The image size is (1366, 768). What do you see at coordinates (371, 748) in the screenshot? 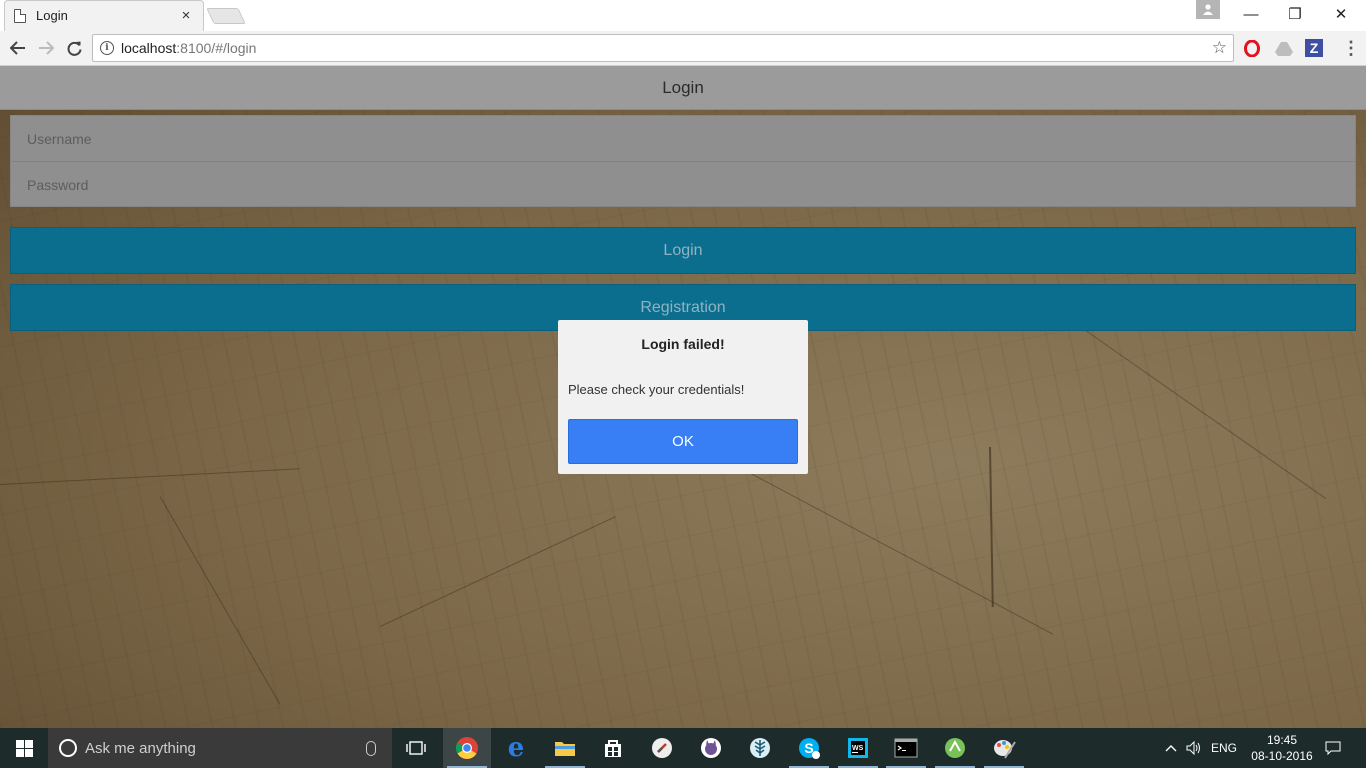
I see `microphone-icon` at bounding box center [371, 748].